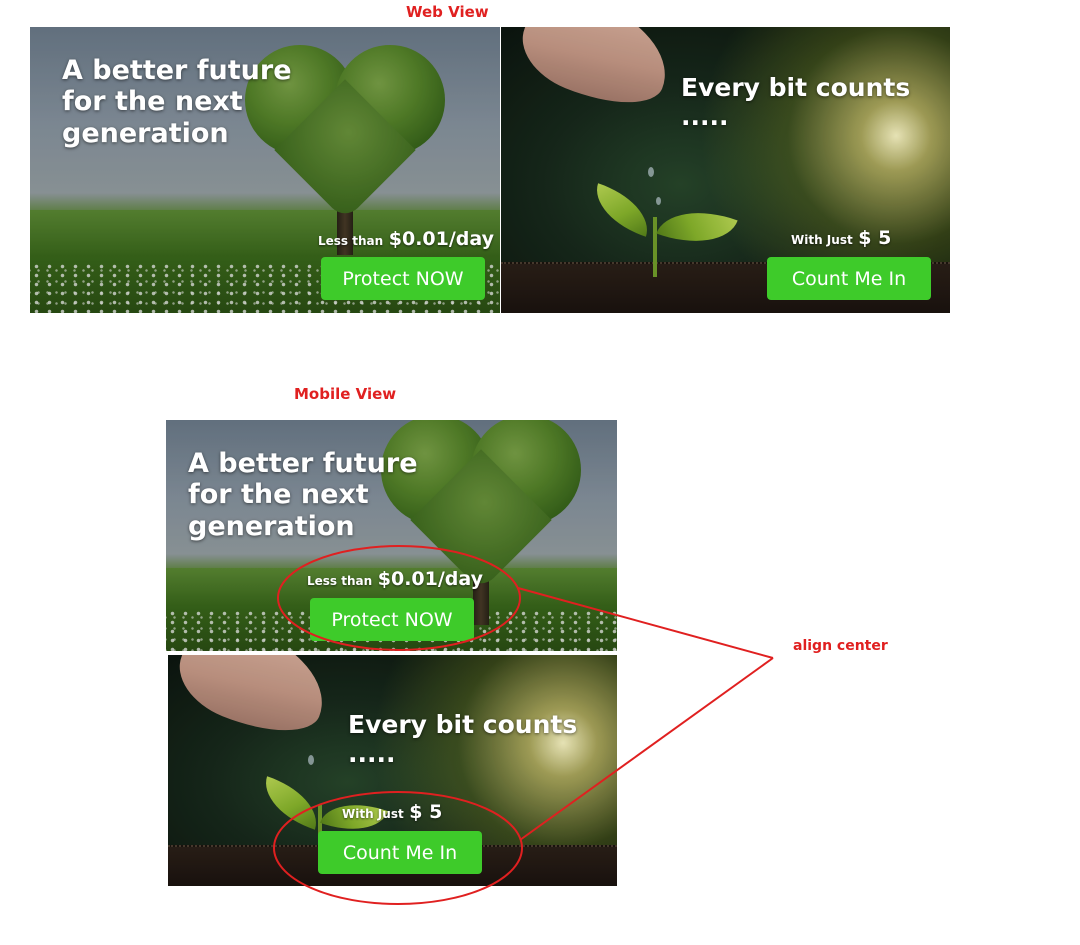 This screenshot has width=1080, height=945. What do you see at coordinates (645, 623) in the screenshot?
I see `callout-line-top` at bounding box center [645, 623].